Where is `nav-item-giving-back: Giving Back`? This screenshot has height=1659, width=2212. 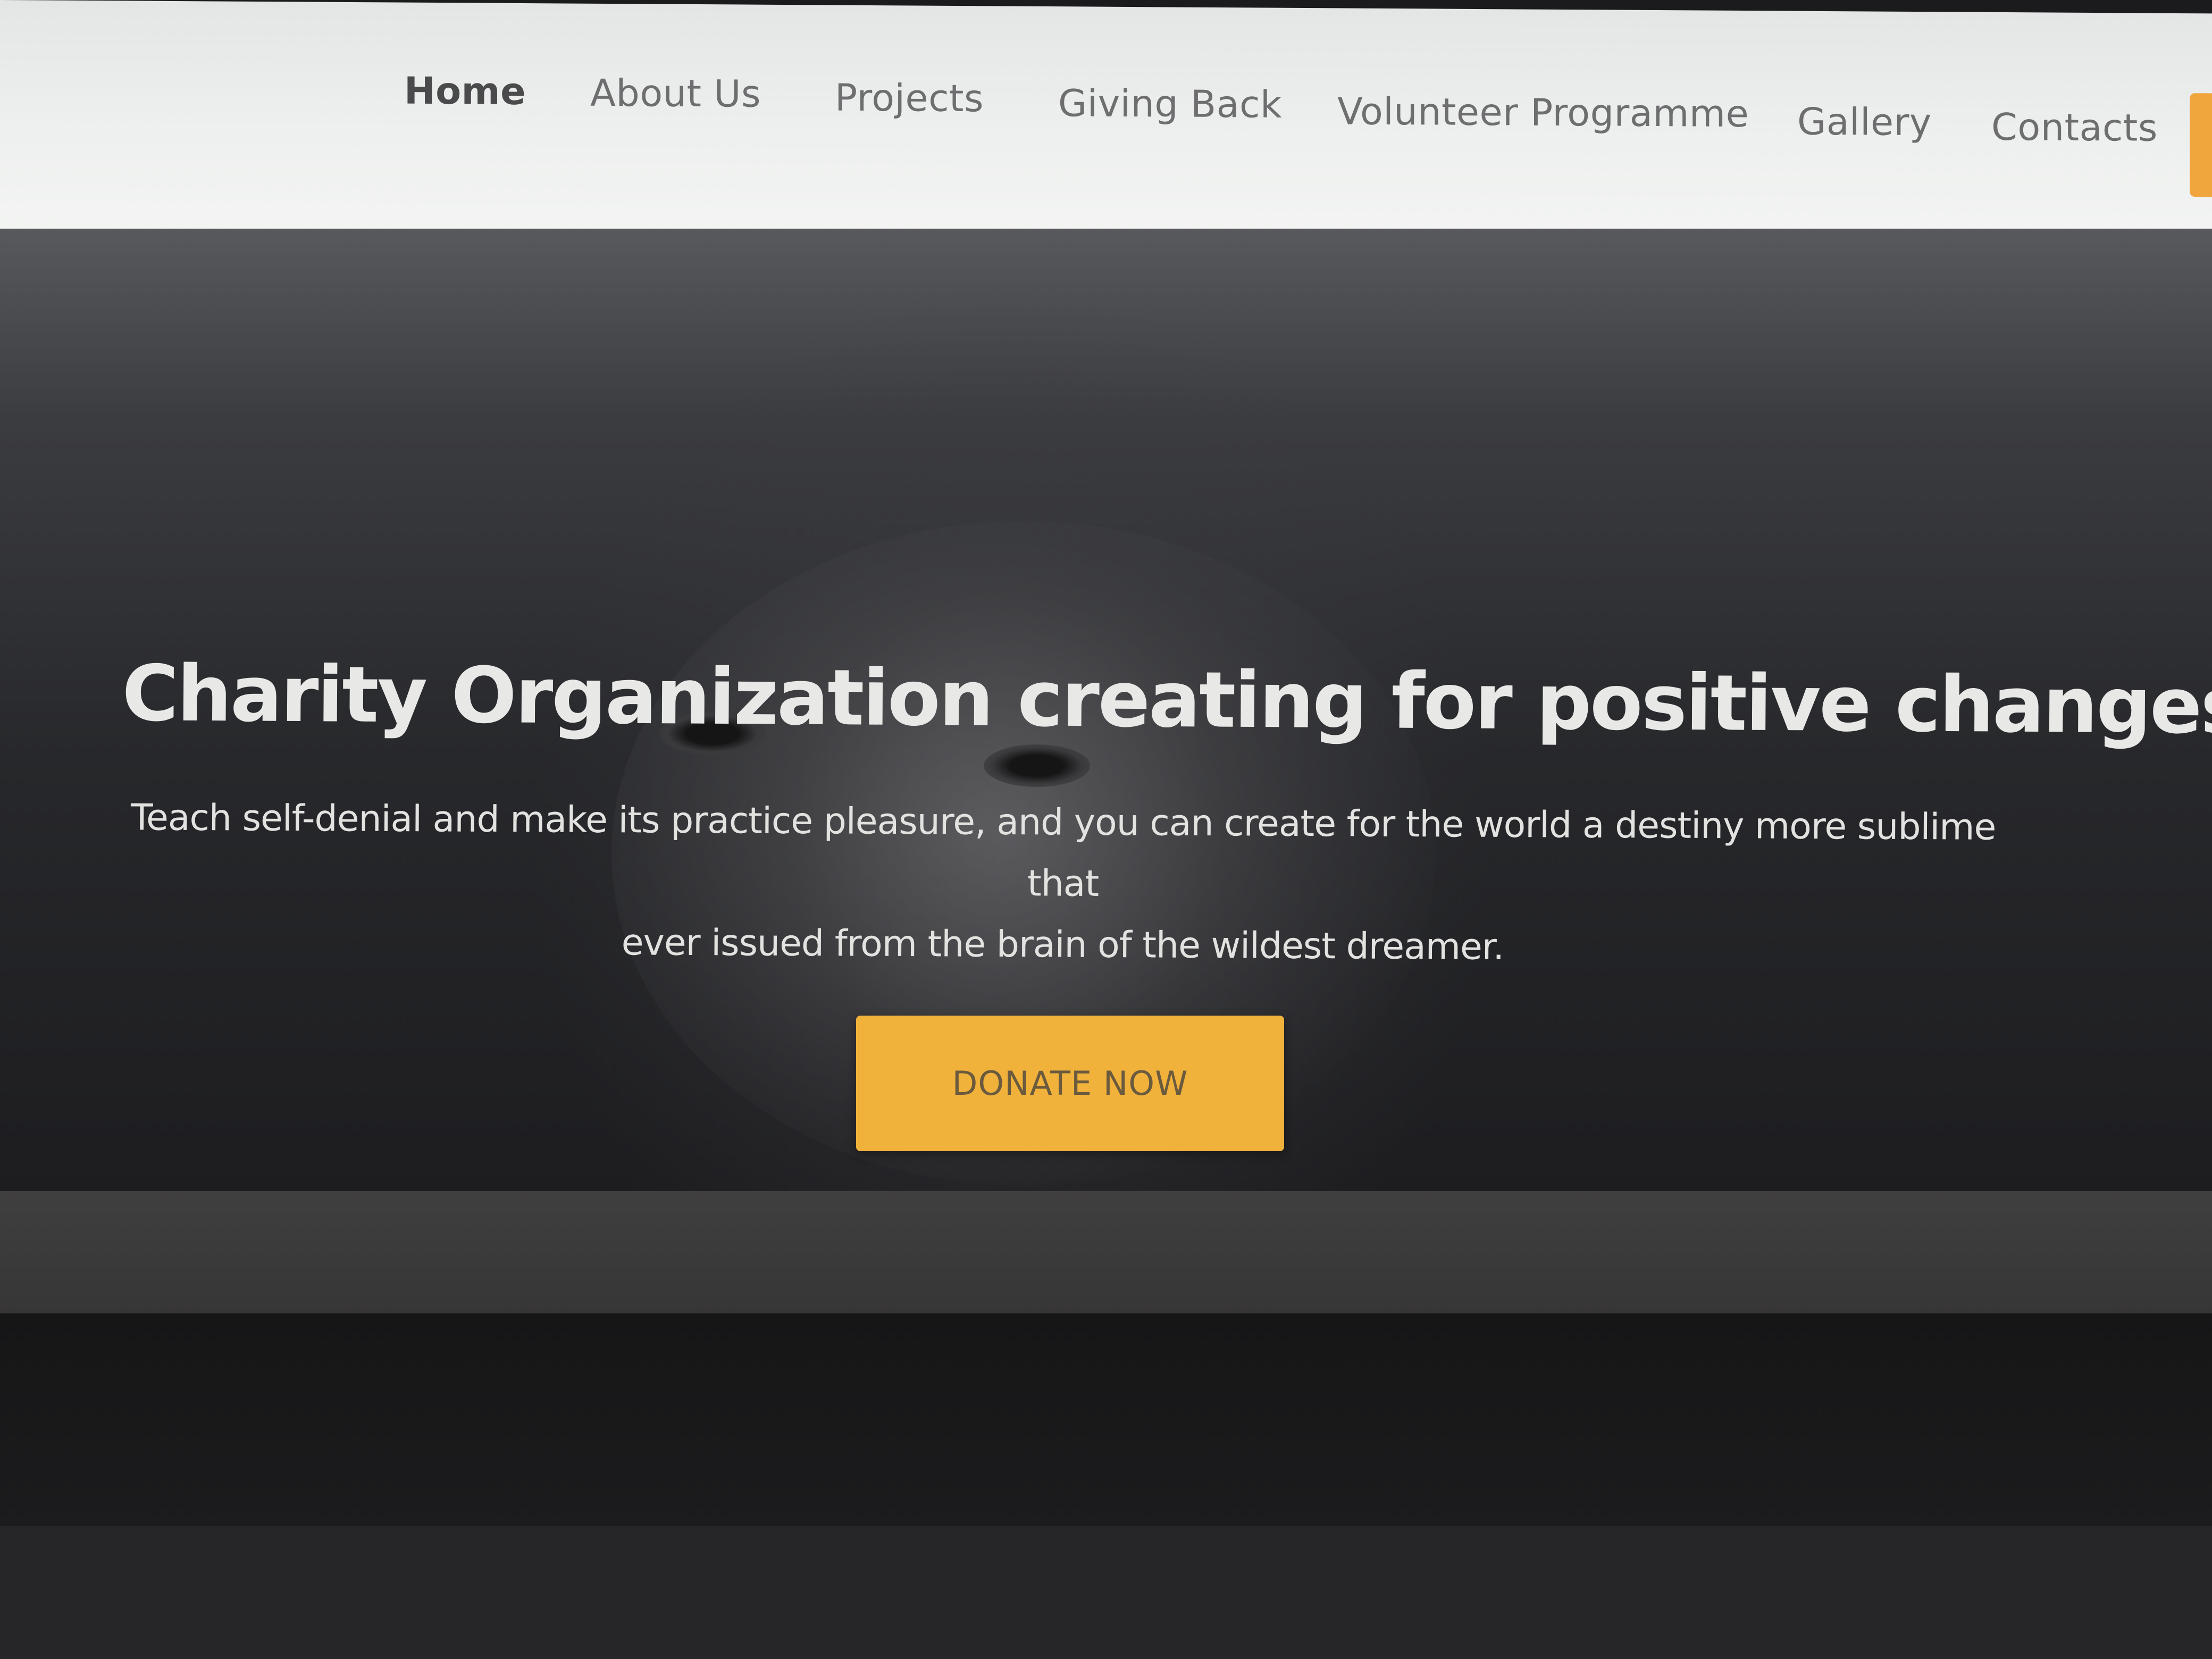 nav-item-giving-back: Giving Back is located at coordinates (1170, 104).